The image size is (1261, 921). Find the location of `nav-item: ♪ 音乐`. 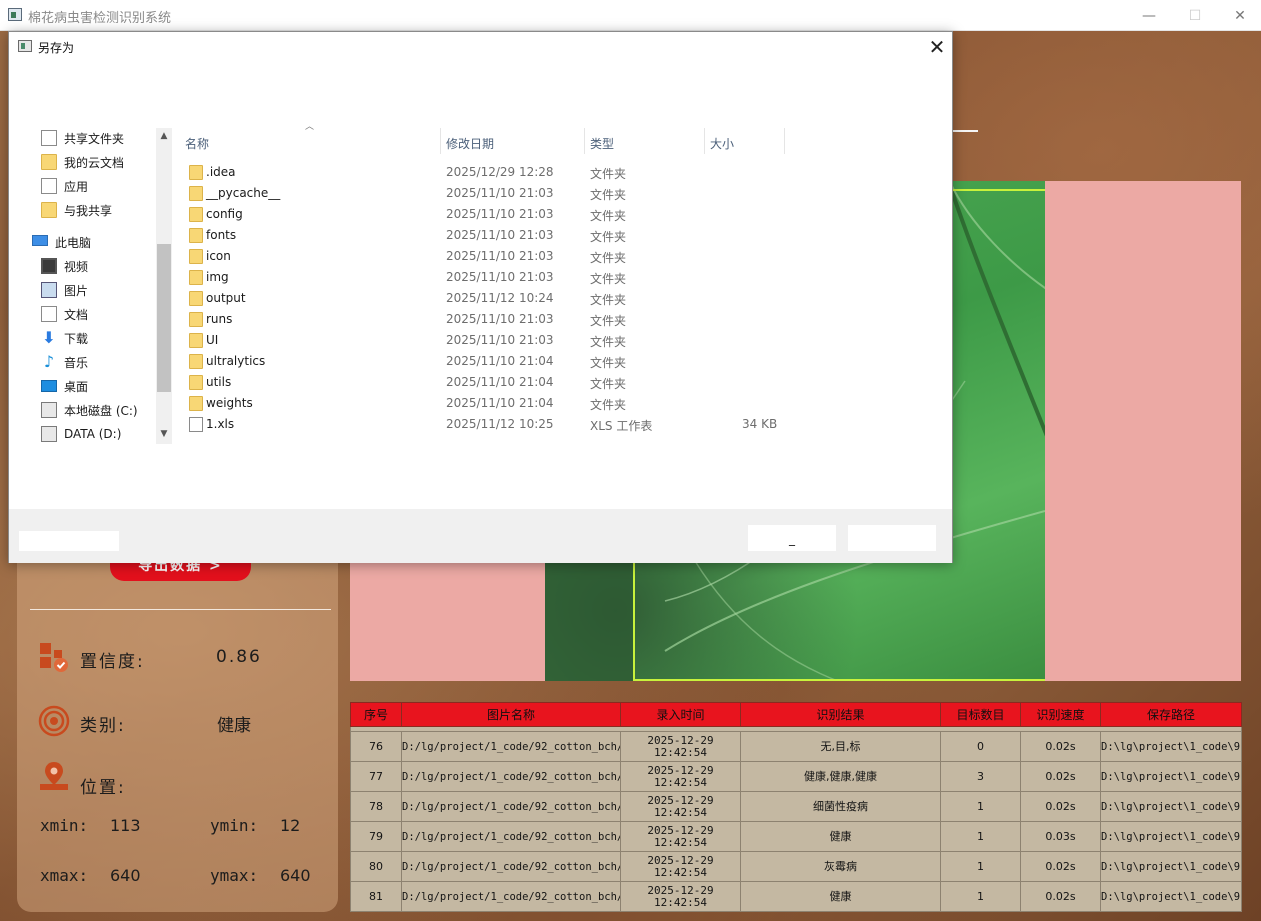

nav-item: ♪ 音乐 is located at coordinates (64, 362).